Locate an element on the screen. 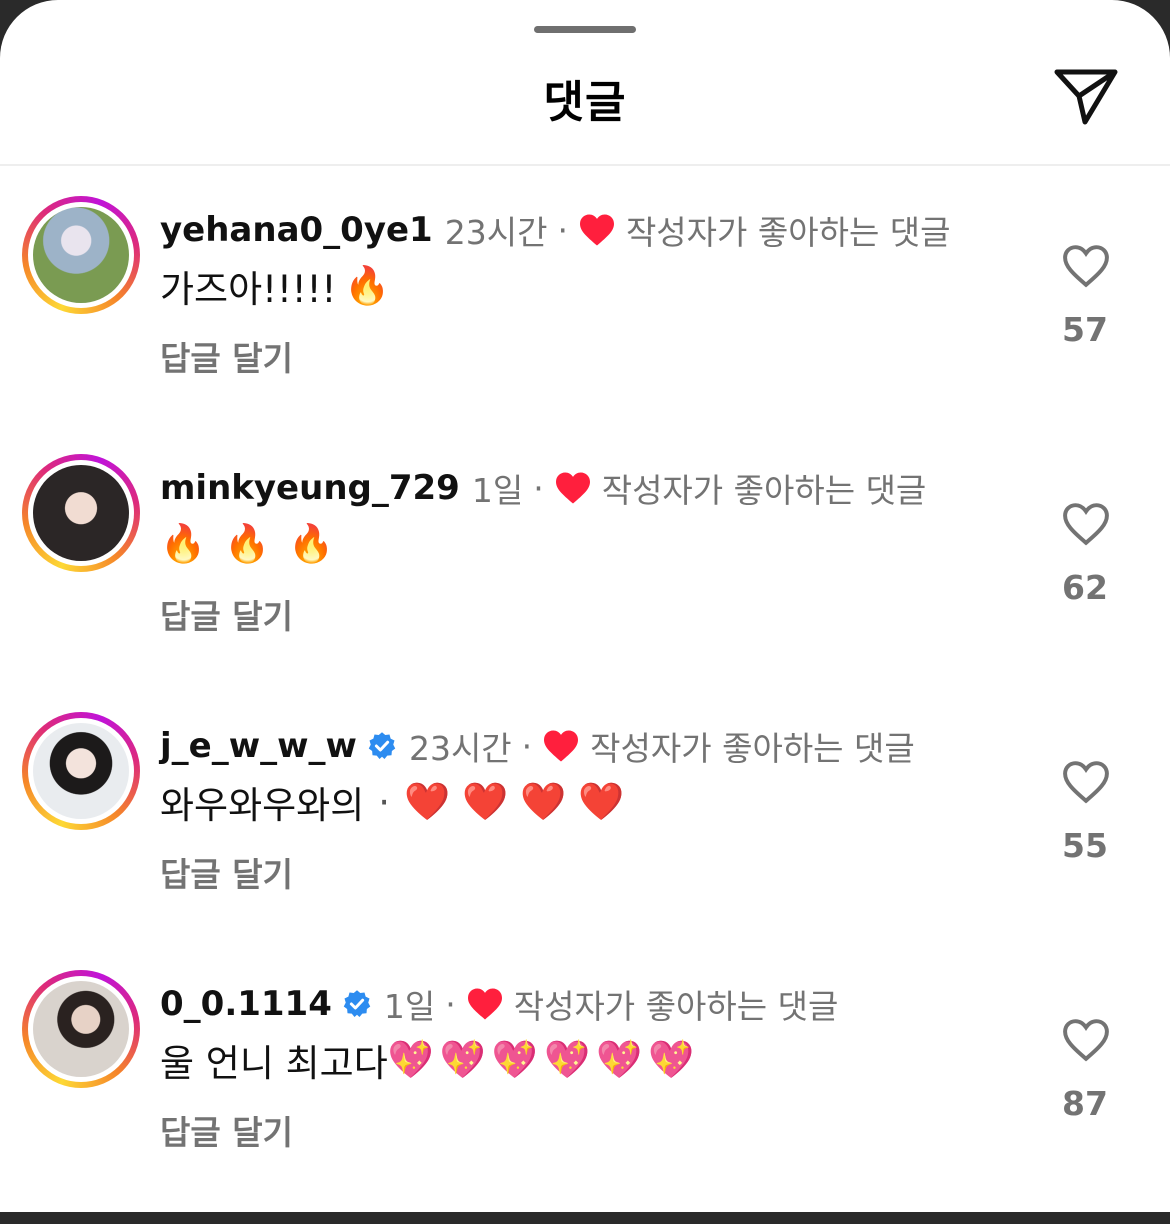 The height and width of the screenshot is (1224, 1170). emoji-row: ❤️ ❤️ ❤️ ❤️ is located at coordinates (514, 802).